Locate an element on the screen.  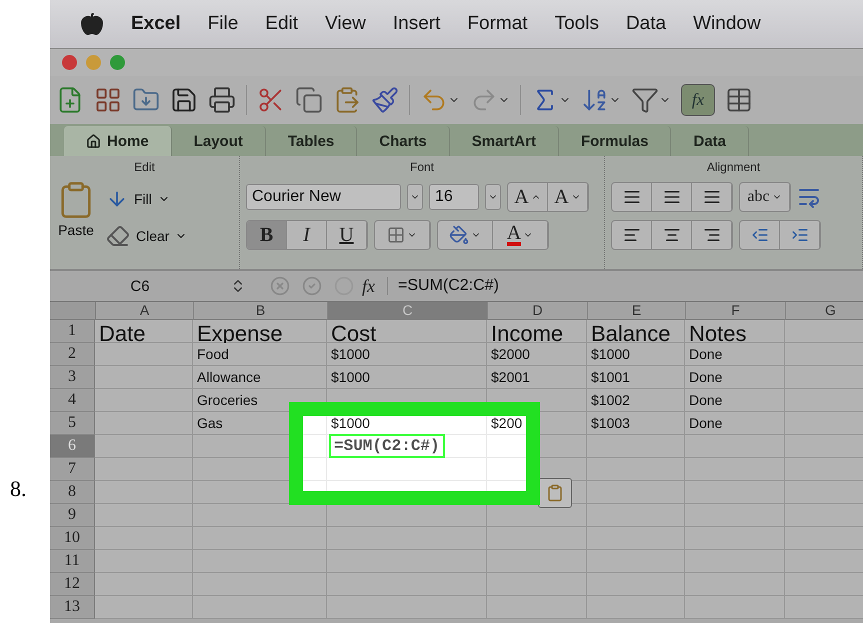
column-title: Cost is located at coordinates (407, 331).